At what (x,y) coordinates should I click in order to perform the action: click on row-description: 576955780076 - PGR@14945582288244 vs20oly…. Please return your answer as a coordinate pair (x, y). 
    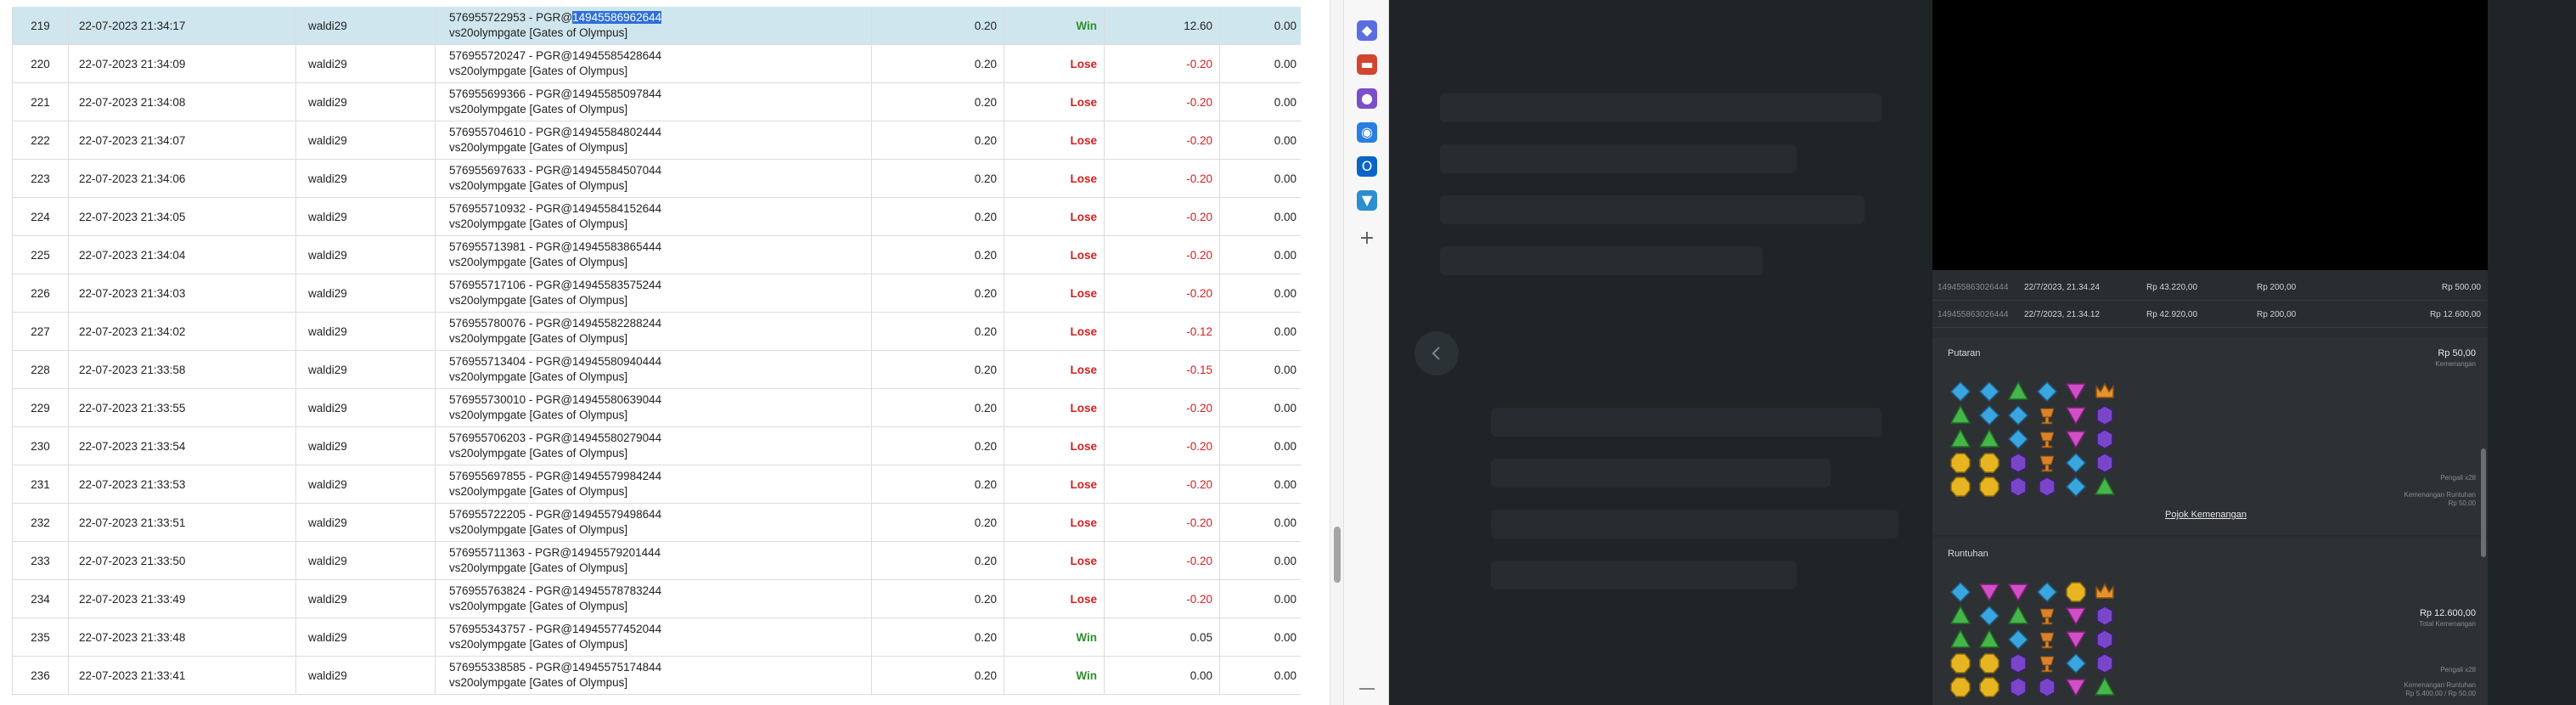
    Looking at the image, I should click on (654, 331).